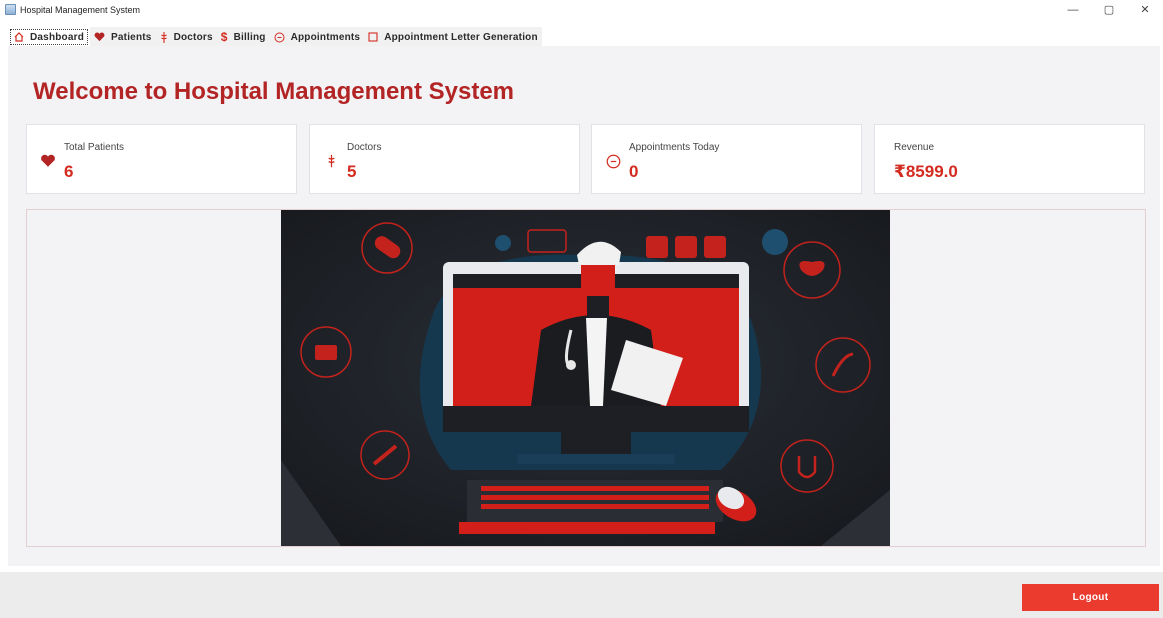 The image size is (1163, 618). Describe the element at coordinates (461, 37) in the screenshot. I see `tab-label: Appointment Letter Generation` at that location.